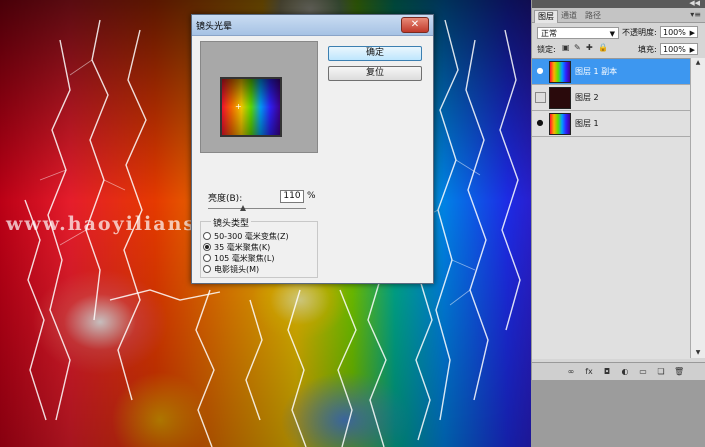 This screenshot has height=447, width=705. I want to click on opacity-input: 100% ▶, so click(679, 32).